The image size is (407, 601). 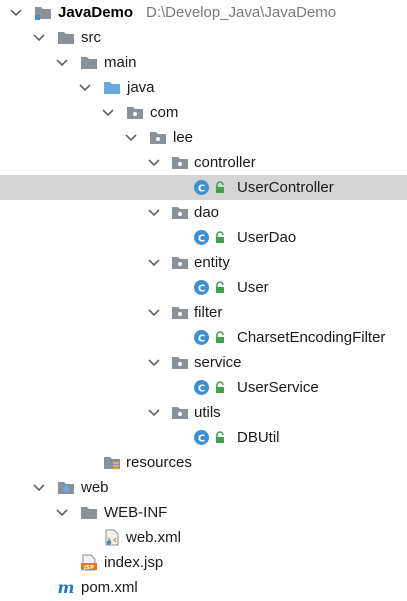 I want to click on tree-node-usercontroller: C UserController, so click(x=203, y=187).